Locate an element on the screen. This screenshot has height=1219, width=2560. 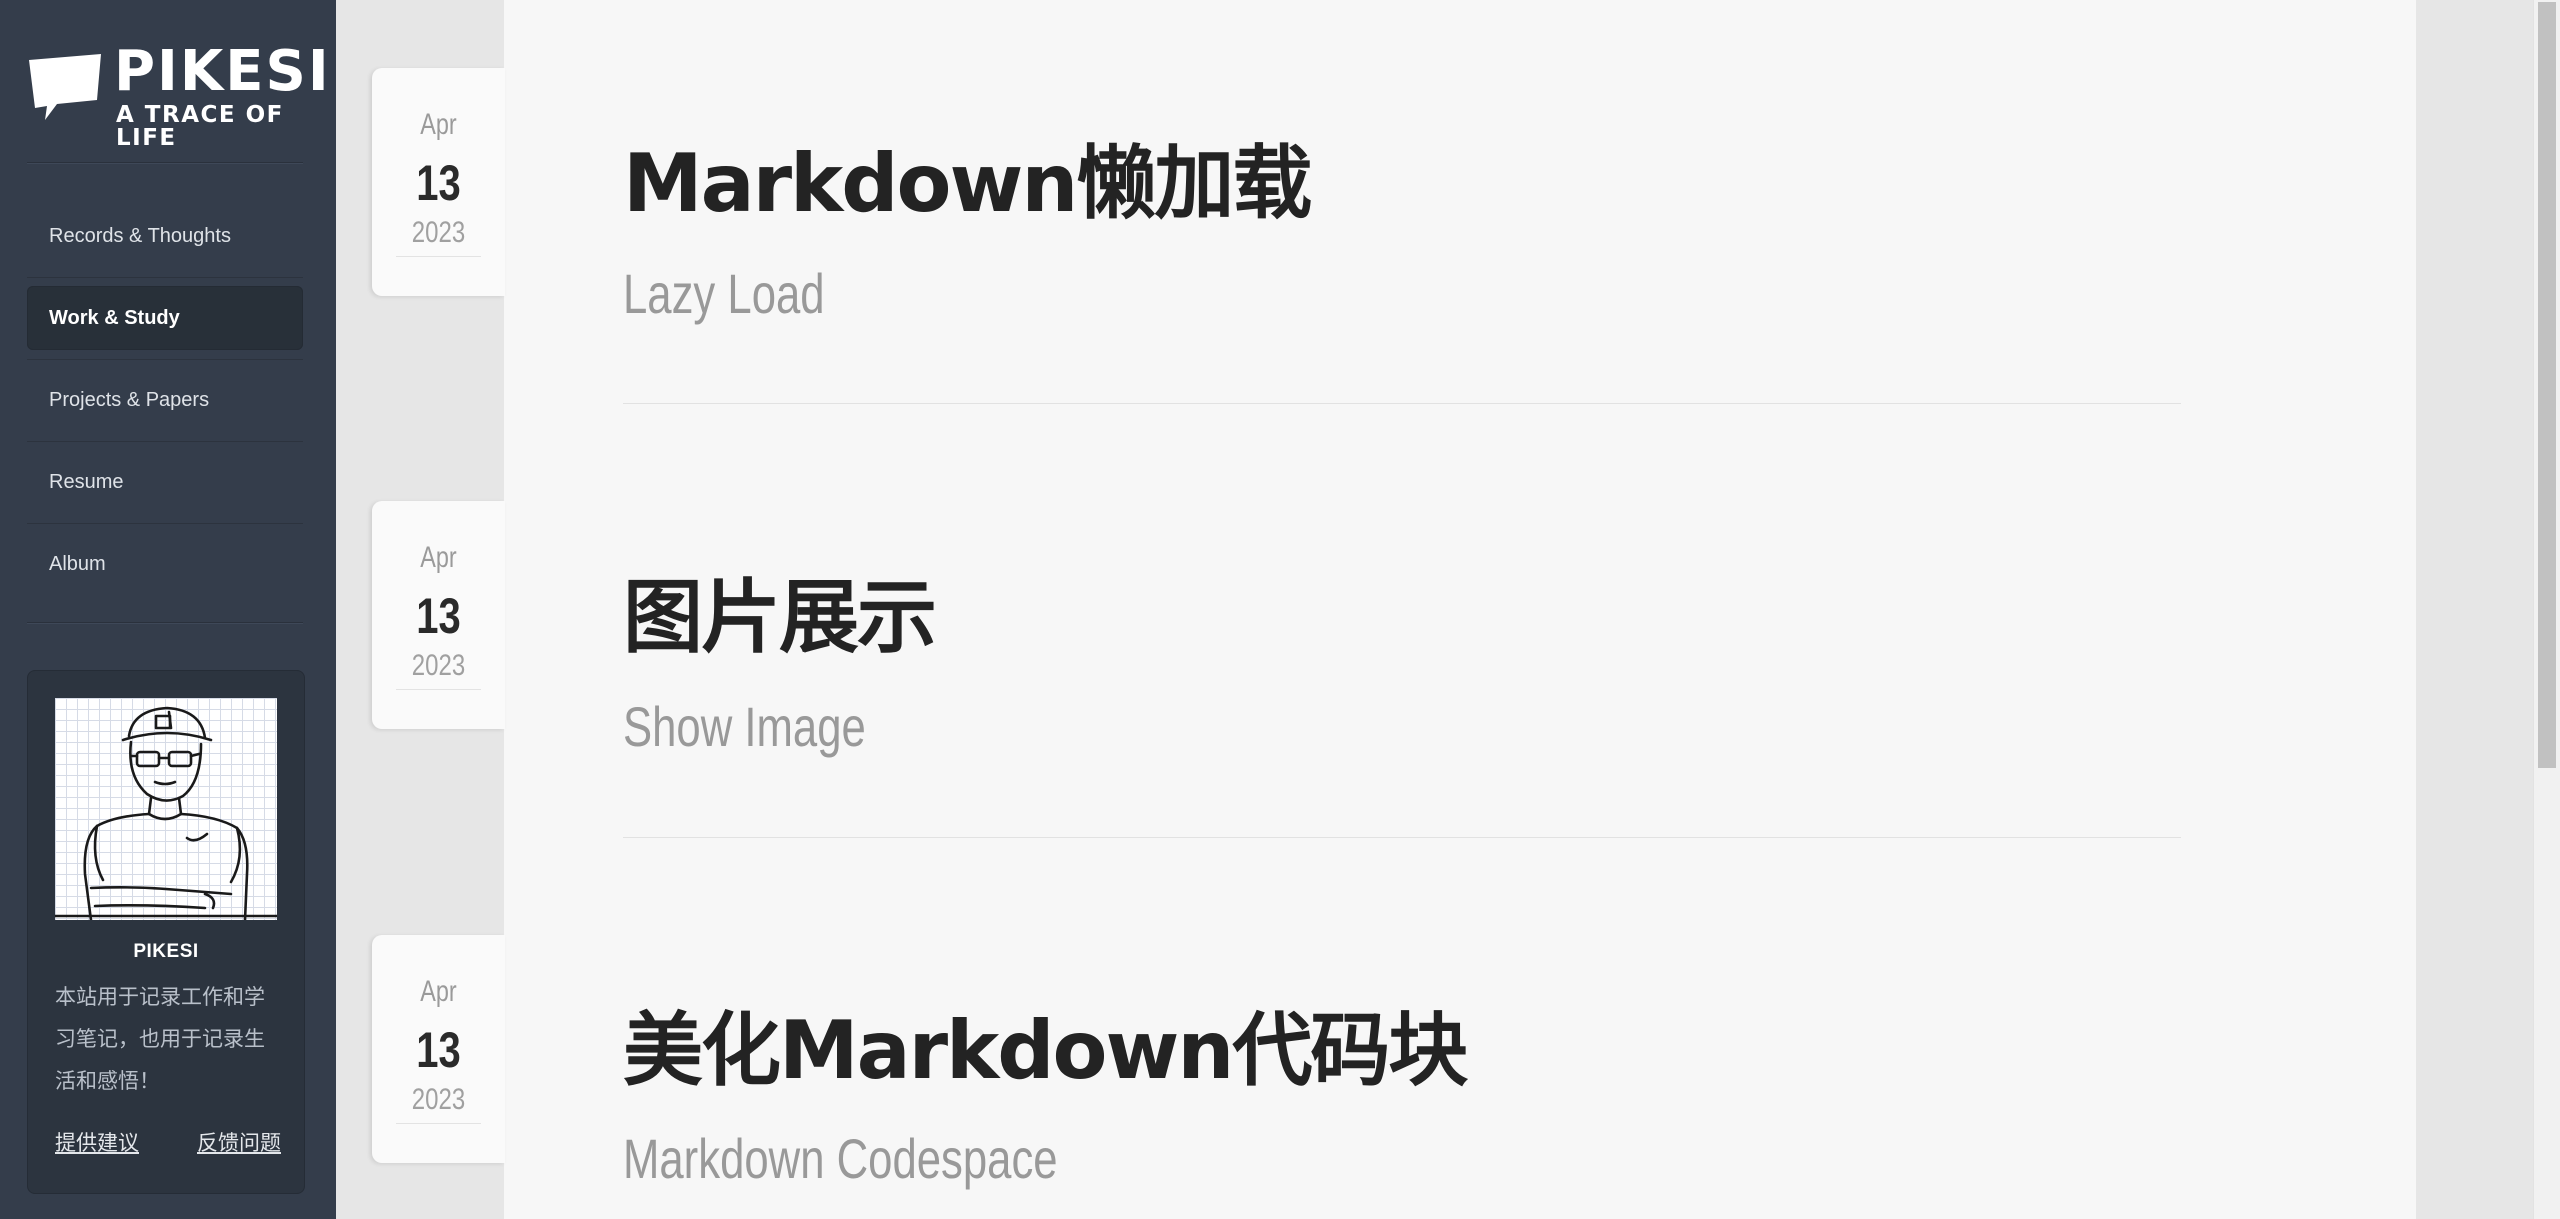
vertical-scrollbar is located at coordinates (2546, 609).